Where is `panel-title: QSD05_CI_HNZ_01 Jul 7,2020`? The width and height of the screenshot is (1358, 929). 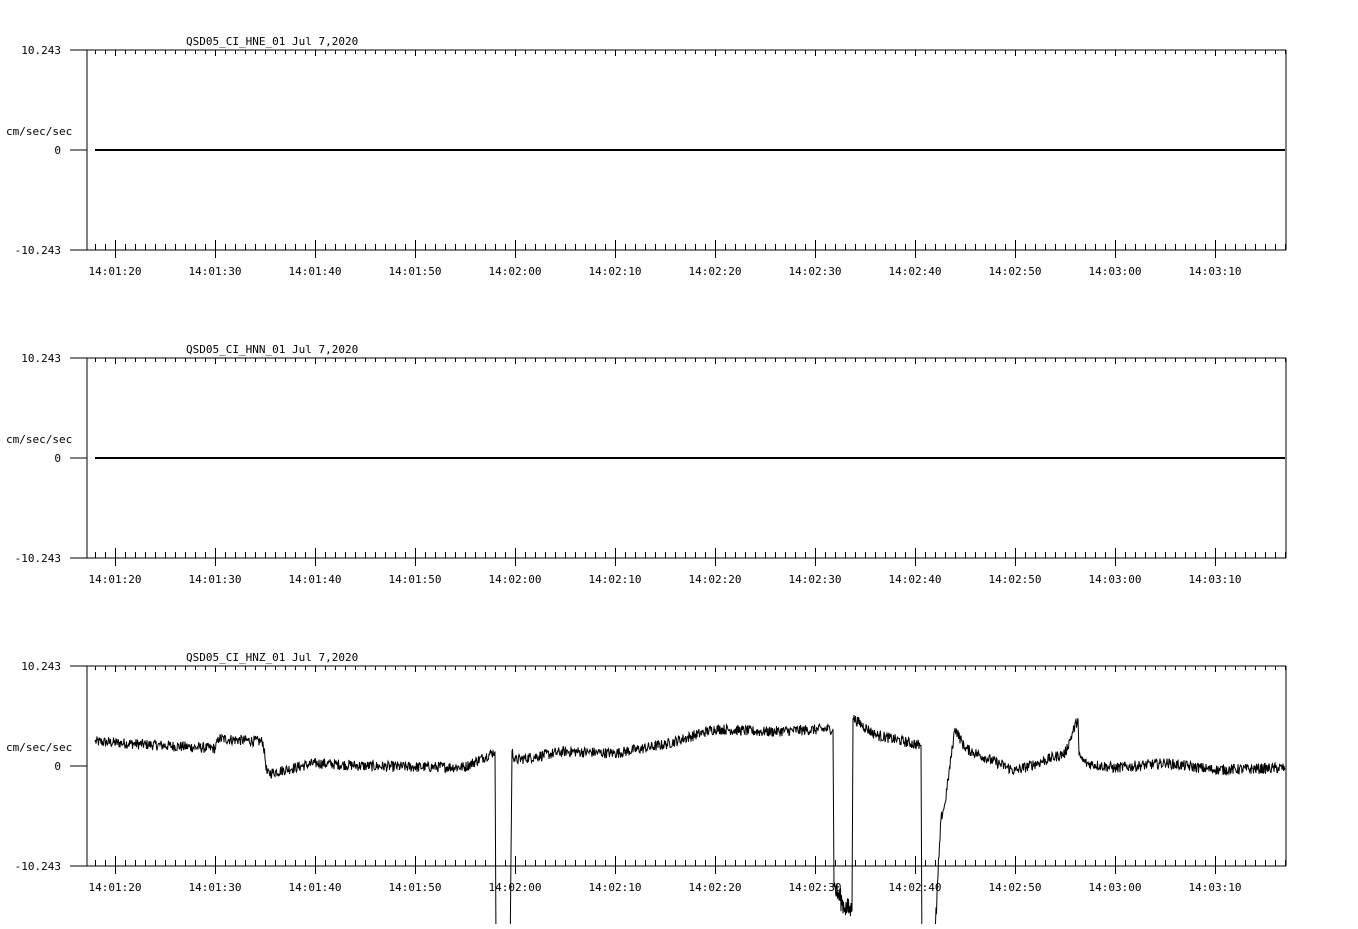
panel-title: QSD05_CI_HNZ_01 Jul 7,2020 is located at coordinates (272, 657).